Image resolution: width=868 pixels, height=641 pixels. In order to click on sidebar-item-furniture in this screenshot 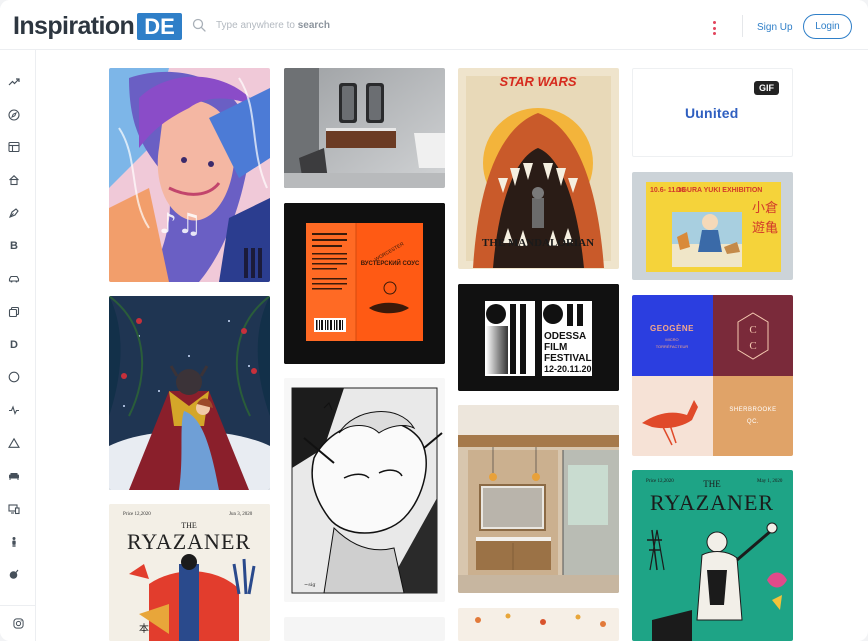, I will do `click(14, 476)`.